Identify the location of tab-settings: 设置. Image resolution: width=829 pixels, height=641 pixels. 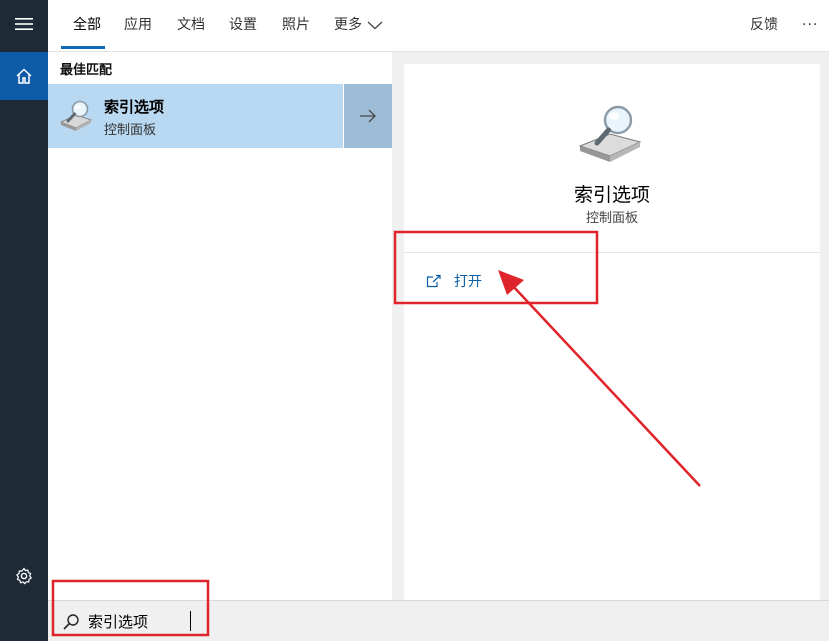
(243, 25).